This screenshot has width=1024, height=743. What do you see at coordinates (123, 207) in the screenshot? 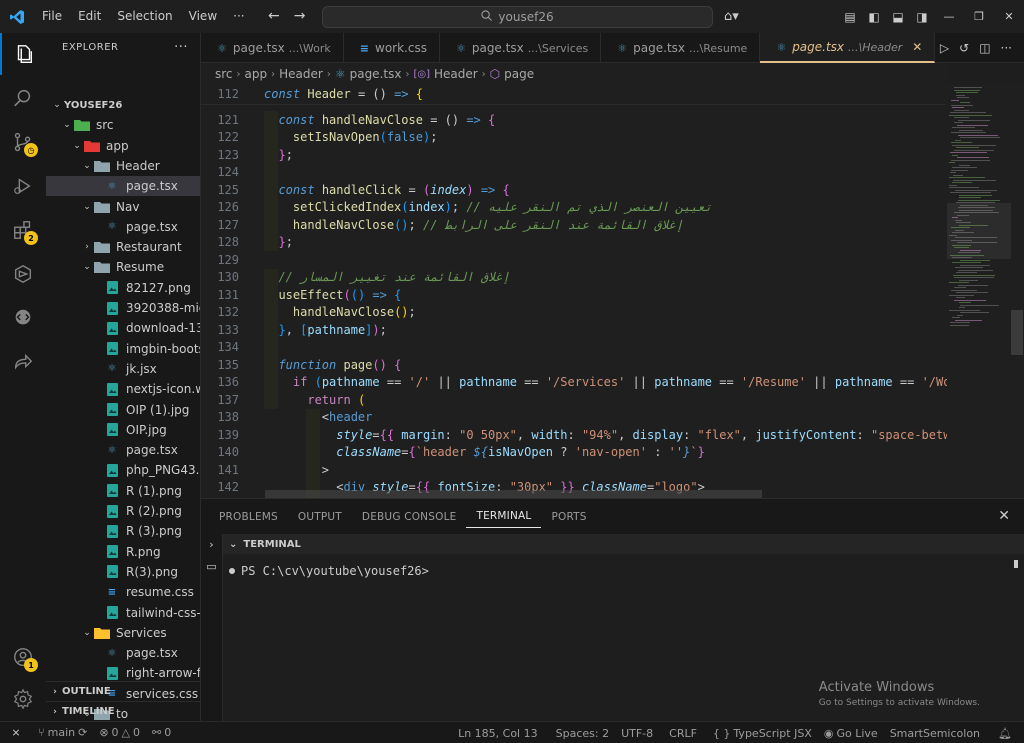
I see `tree-folder: ⌄ Nav` at bounding box center [123, 207].